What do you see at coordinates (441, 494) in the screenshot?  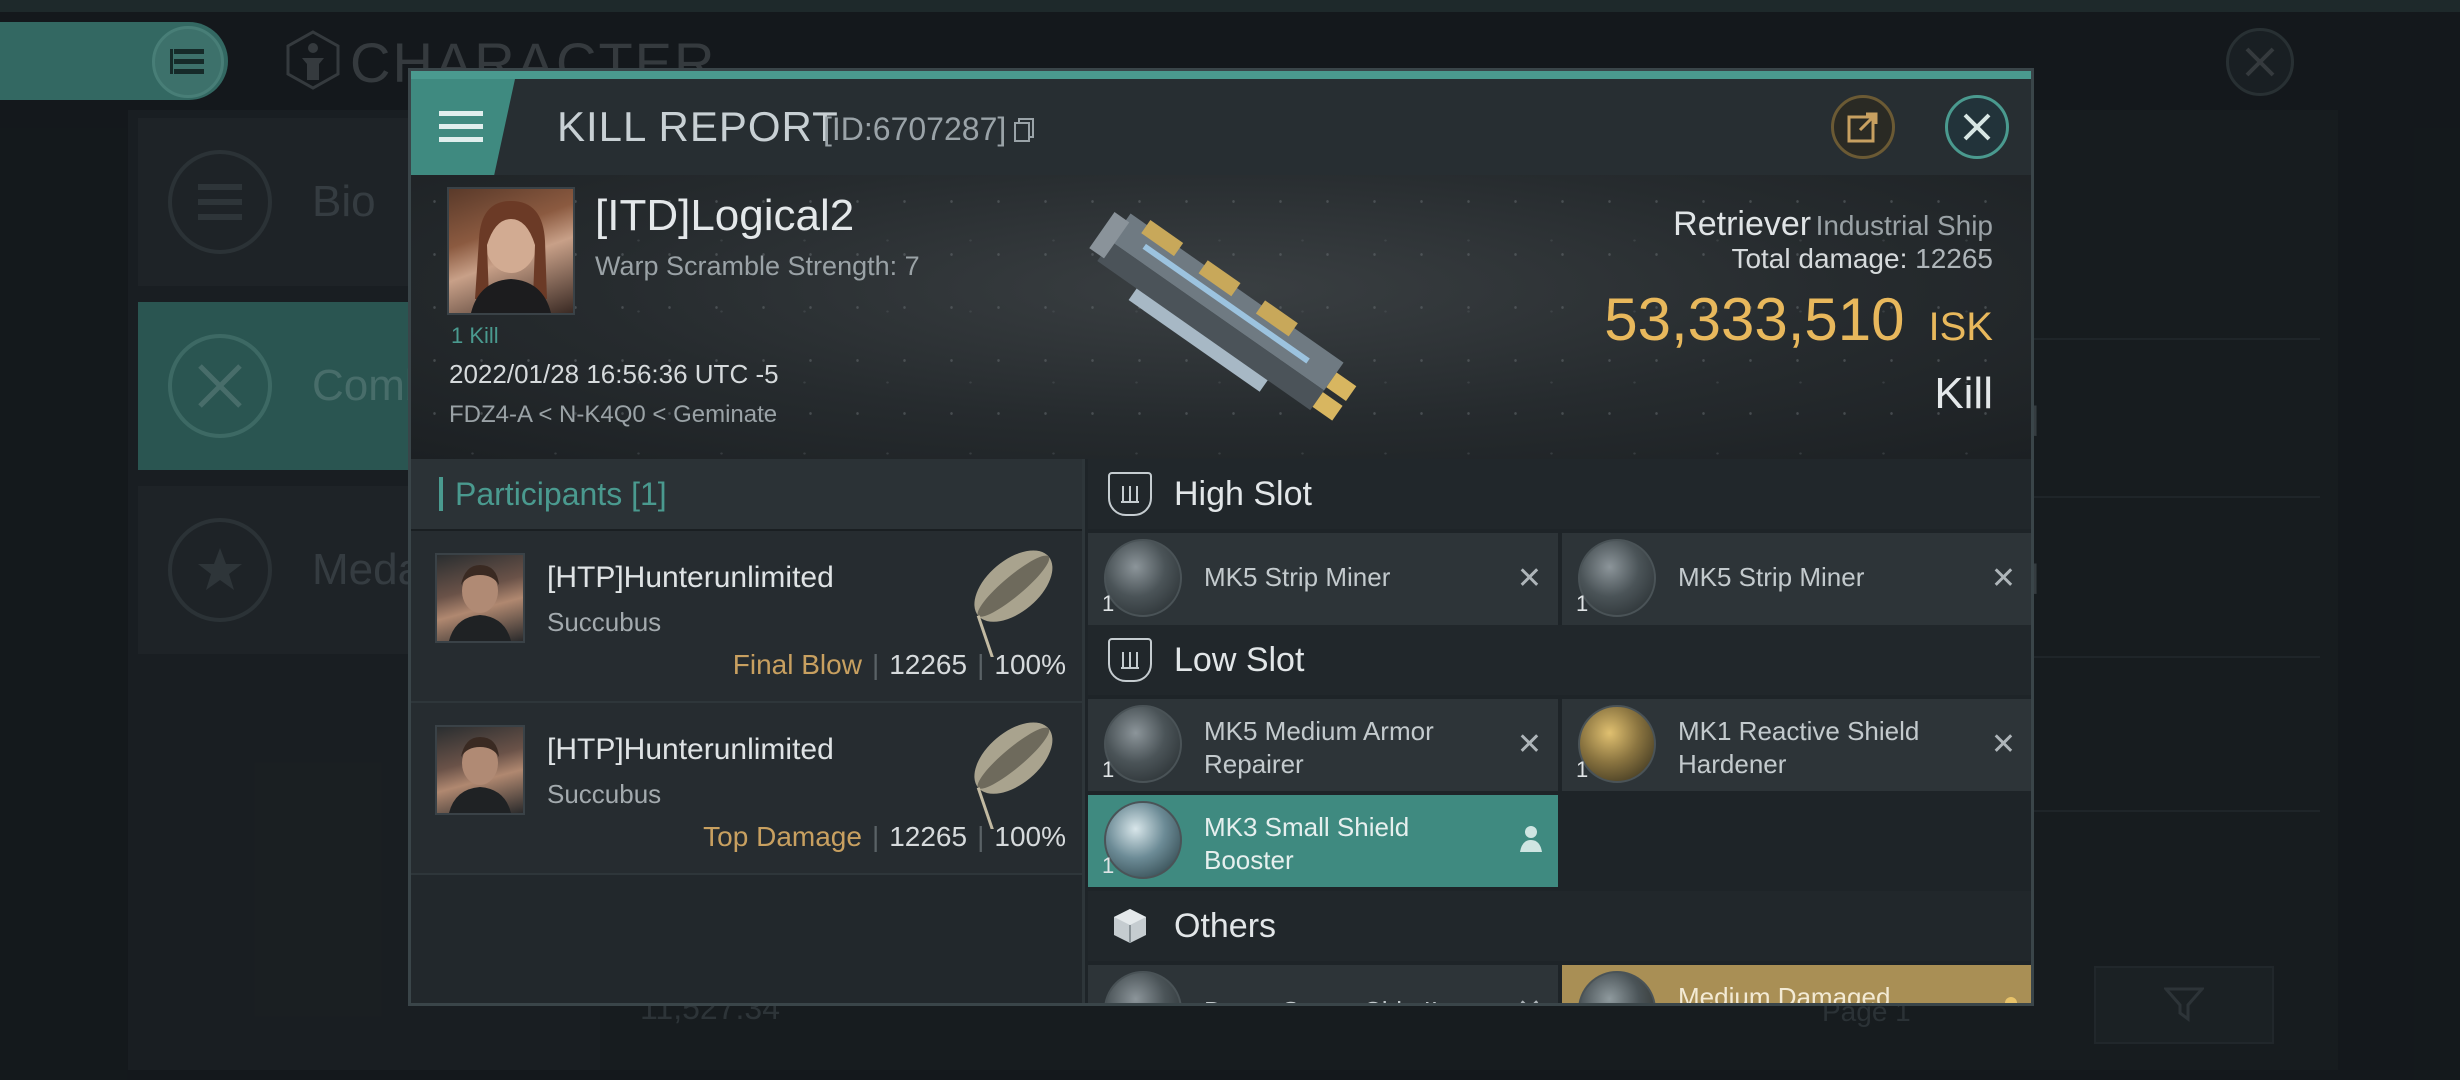 I see `header-accent` at bounding box center [441, 494].